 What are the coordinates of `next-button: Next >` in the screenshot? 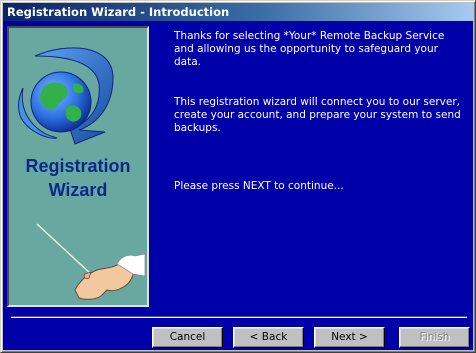 It's located at (349, 337).